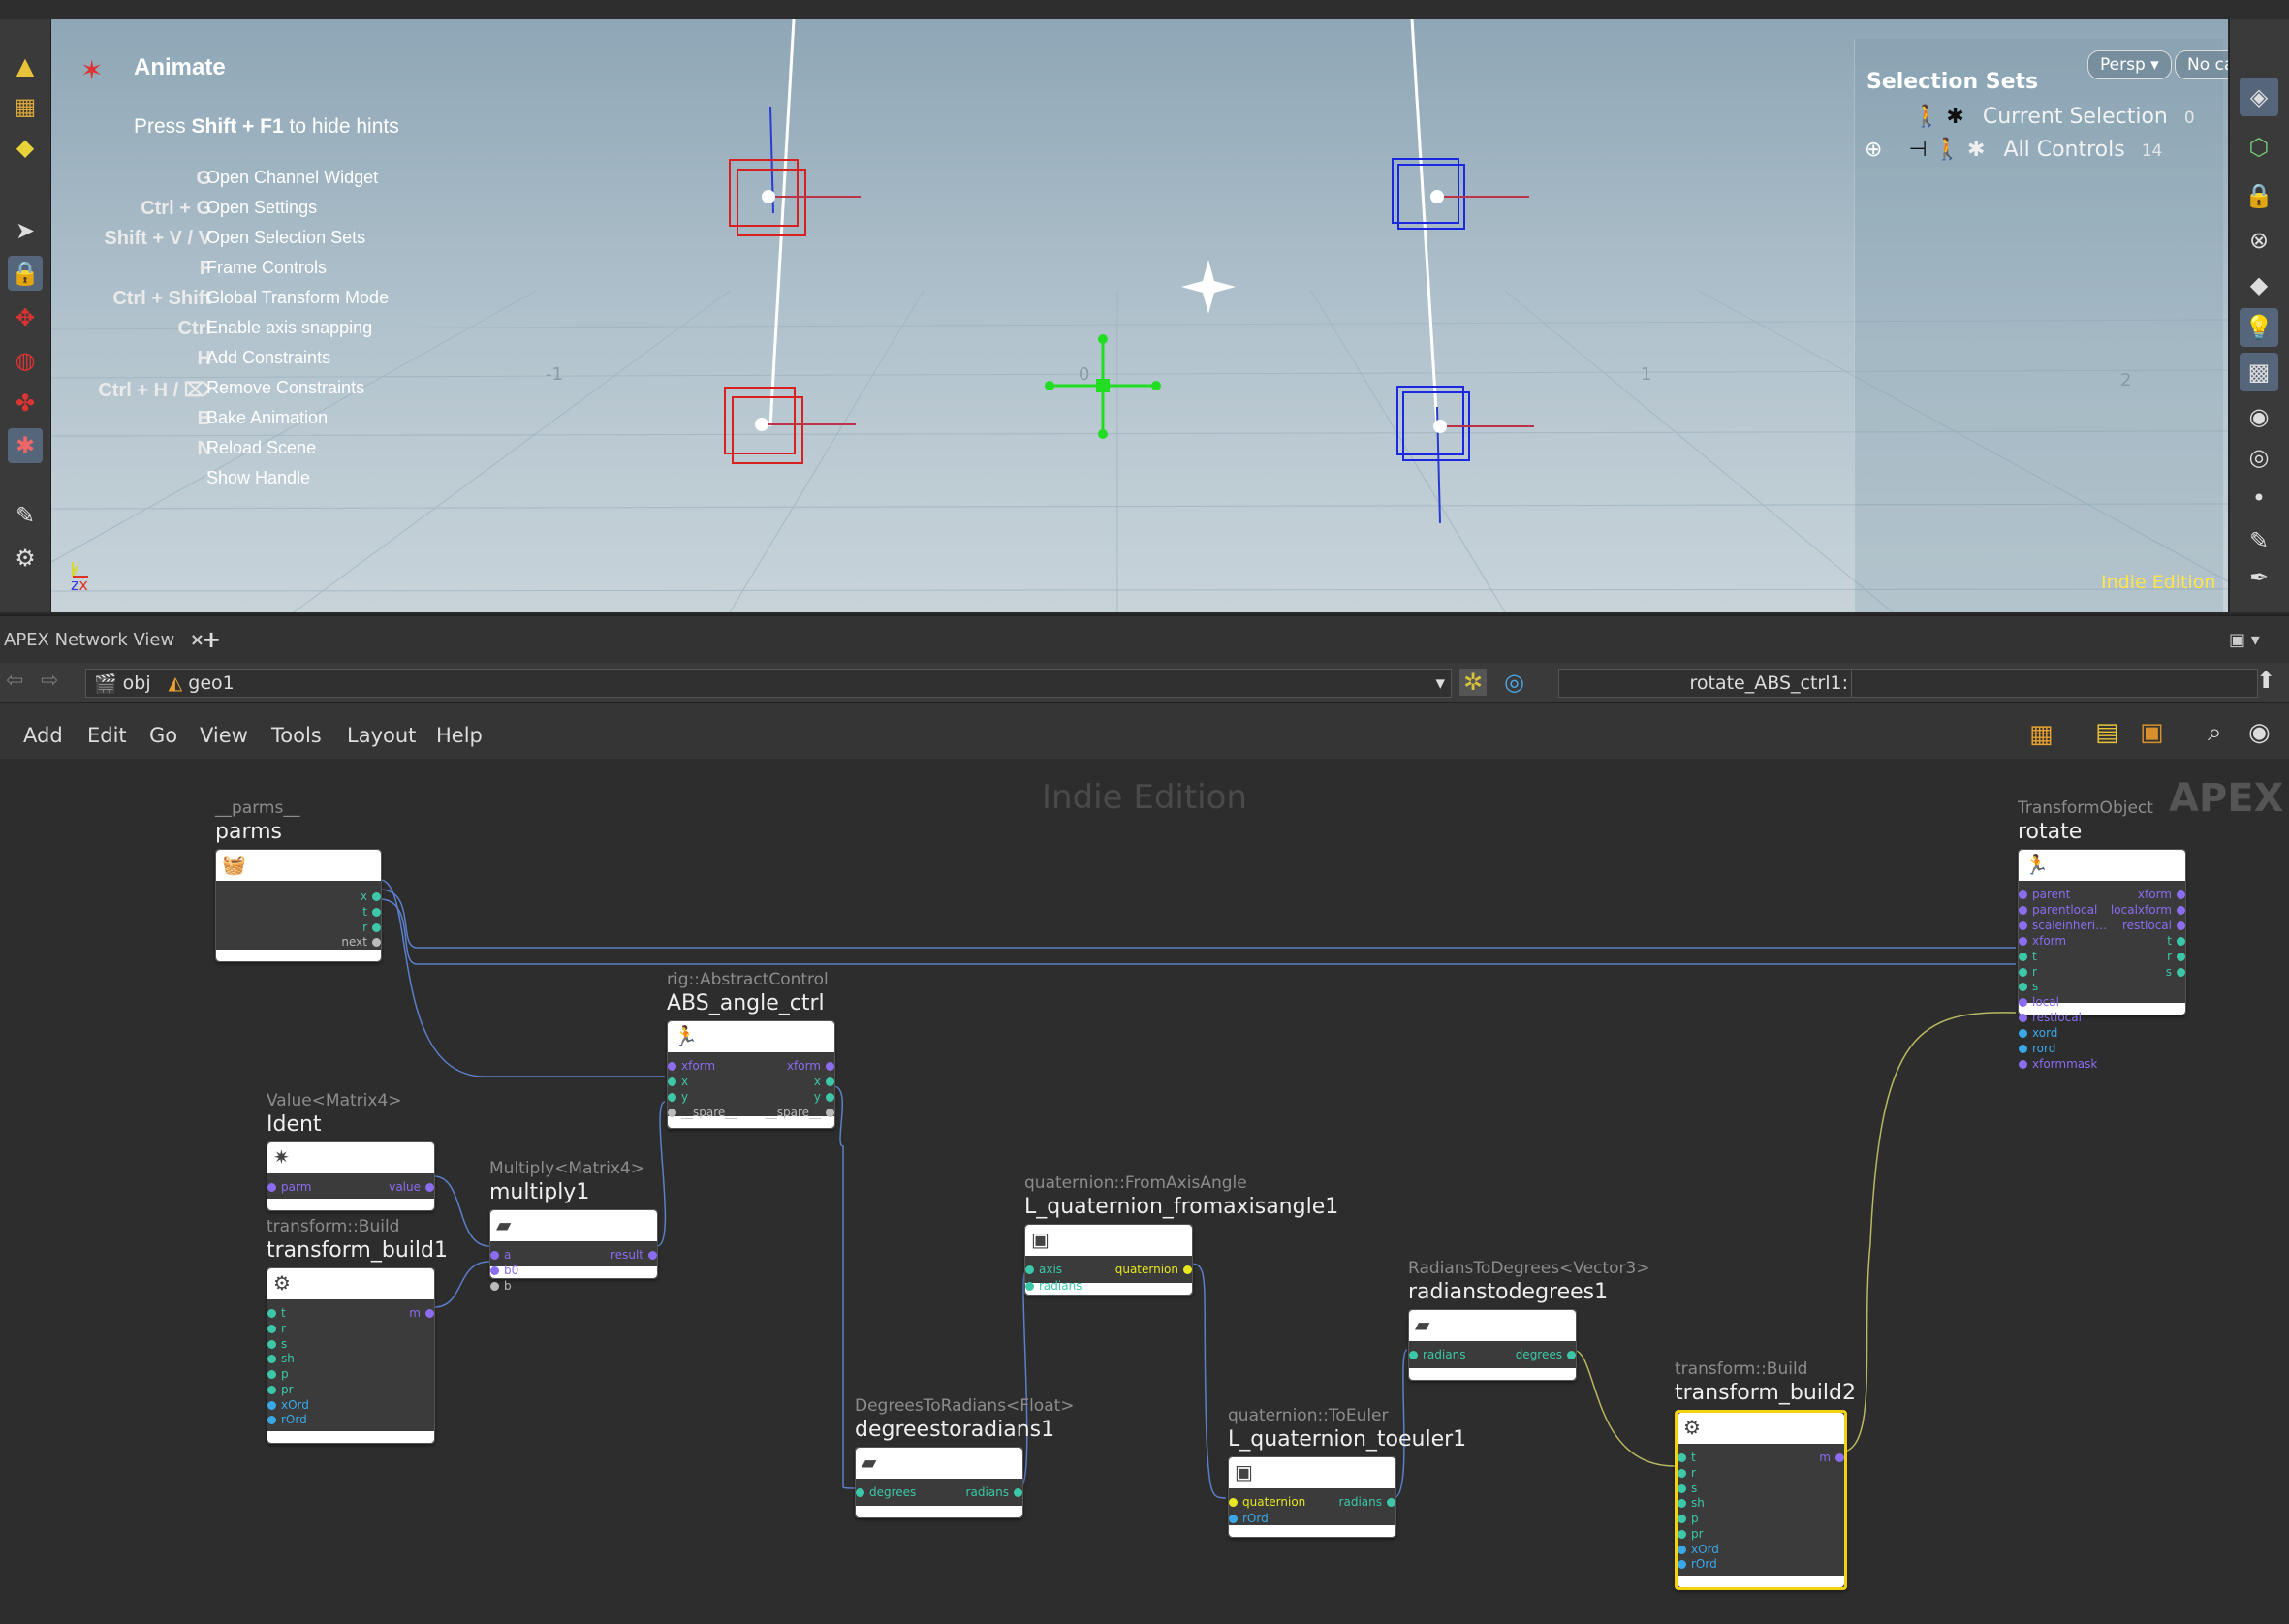  What do you see at coordinates (381, 735) in the screenshot?
I see `menu-layout: Layout` at bounding box center [381, 735].